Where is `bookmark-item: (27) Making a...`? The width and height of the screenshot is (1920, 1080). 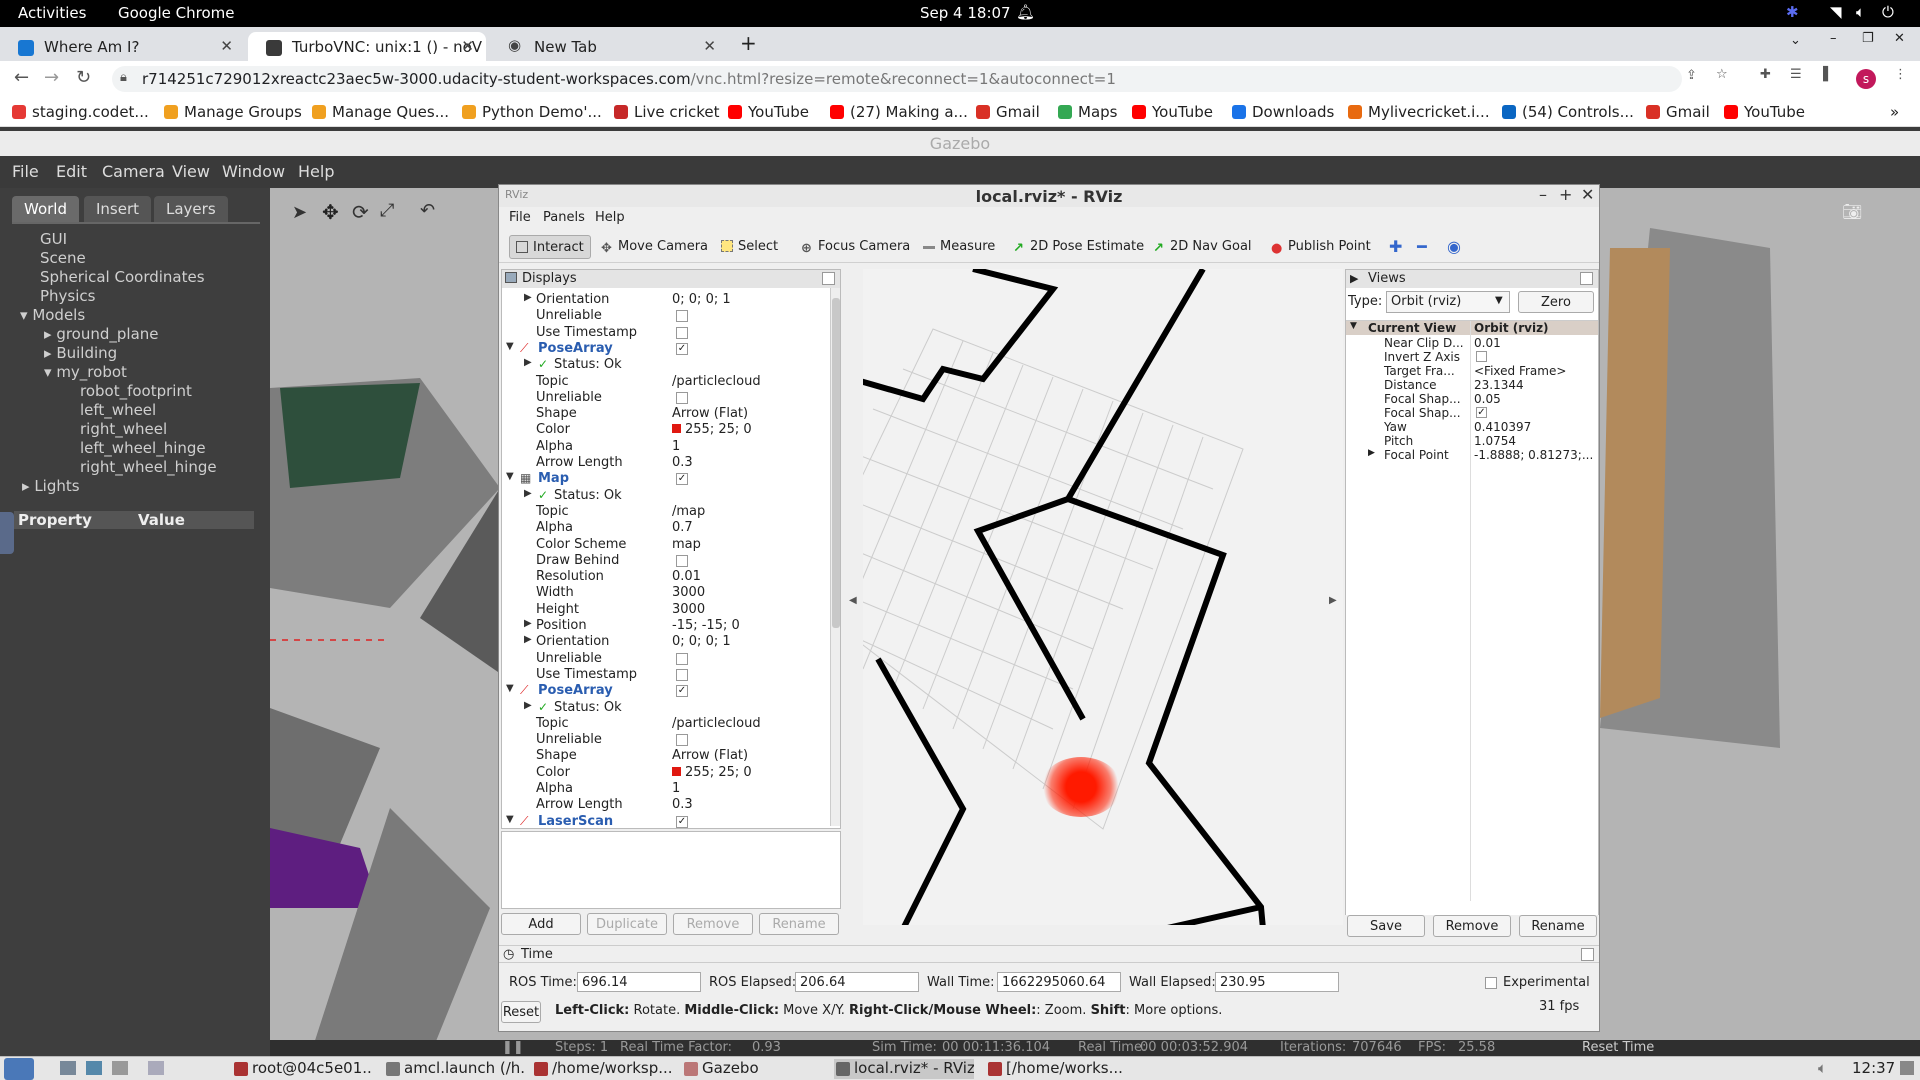
bookmark-item: (27) Making a... is located at coordinates (899, 112).